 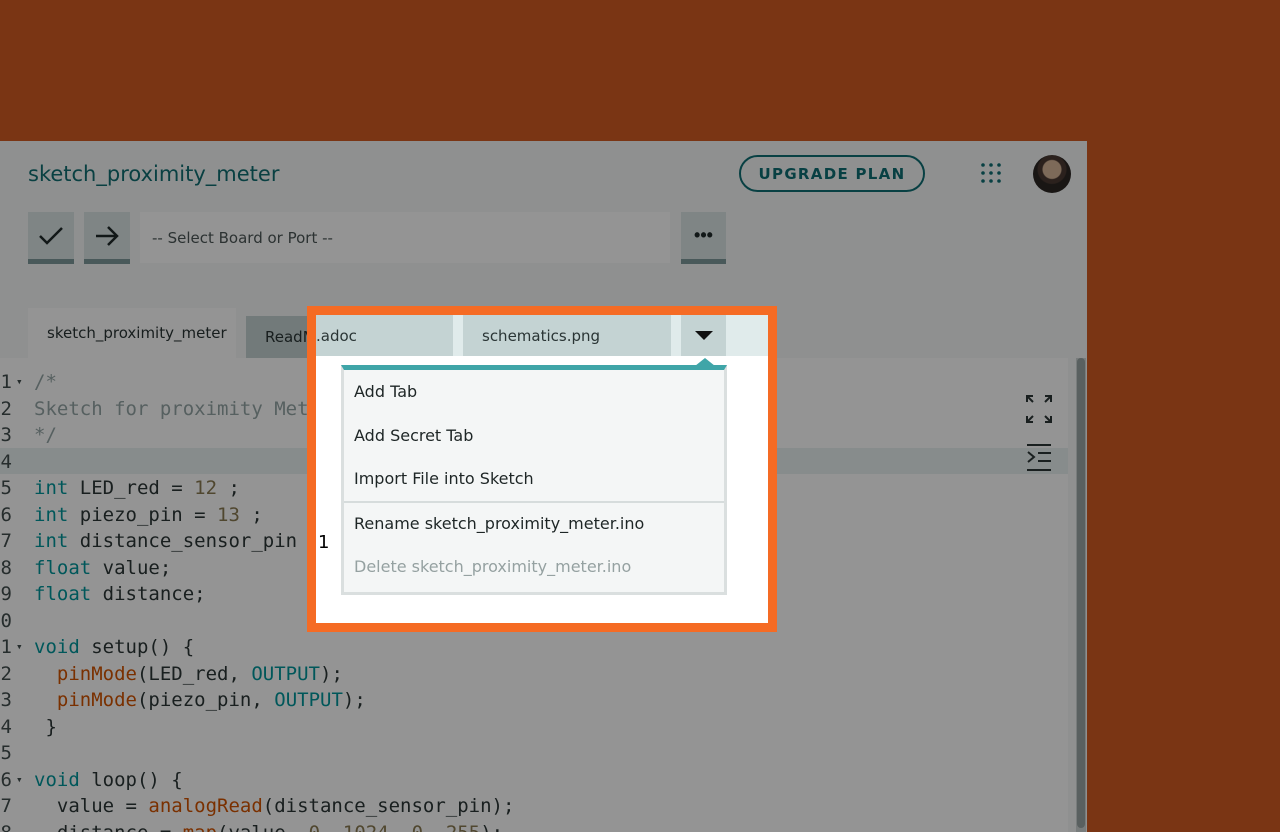 What do you see at coordinates (1052, 174) in the screenshot?
I see `user-avatar` at bounding box center [1052, 174].